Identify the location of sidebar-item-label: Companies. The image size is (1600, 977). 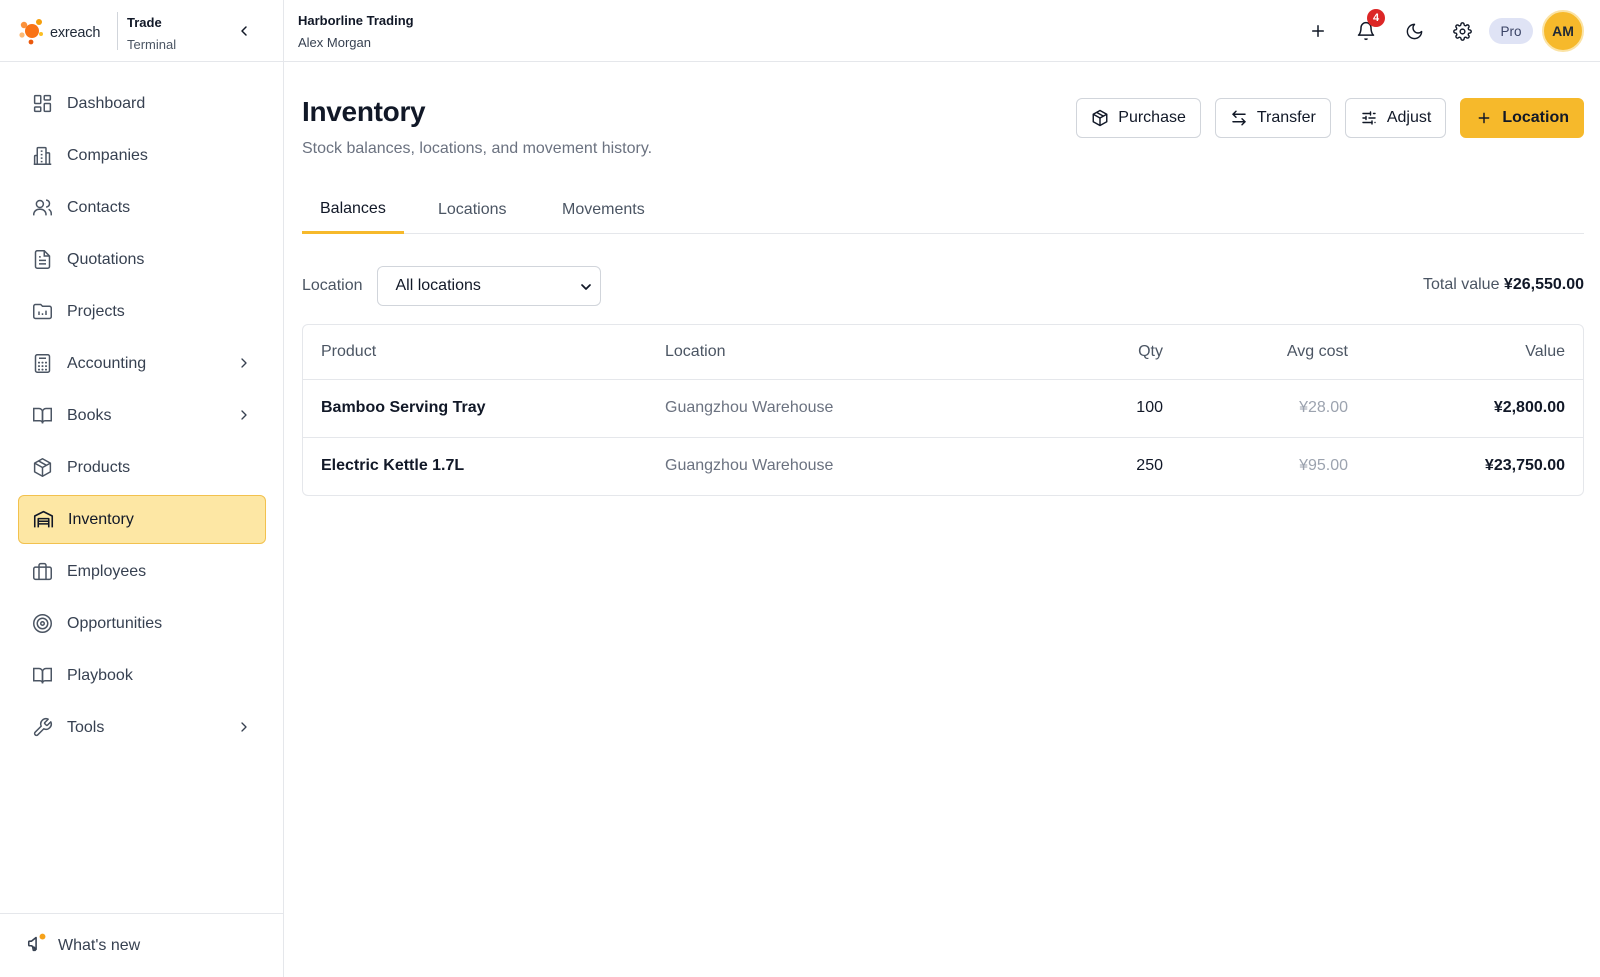
(107, 155).